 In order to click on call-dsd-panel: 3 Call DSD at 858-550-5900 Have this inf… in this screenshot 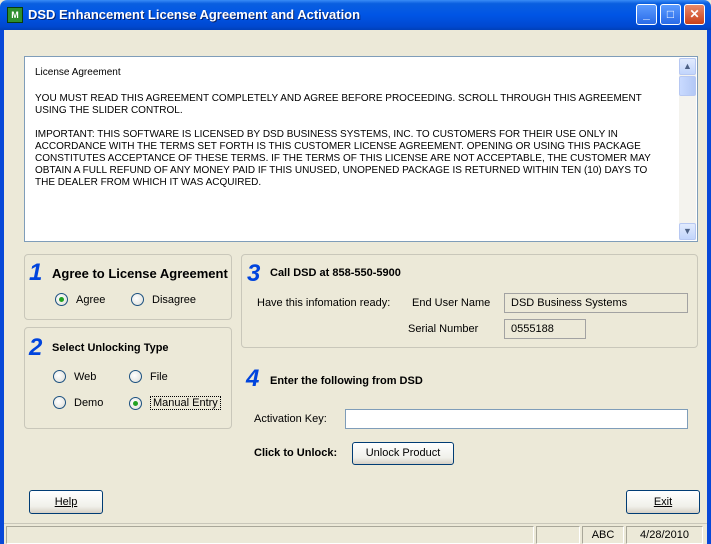, I will do `click(469, 301)`.